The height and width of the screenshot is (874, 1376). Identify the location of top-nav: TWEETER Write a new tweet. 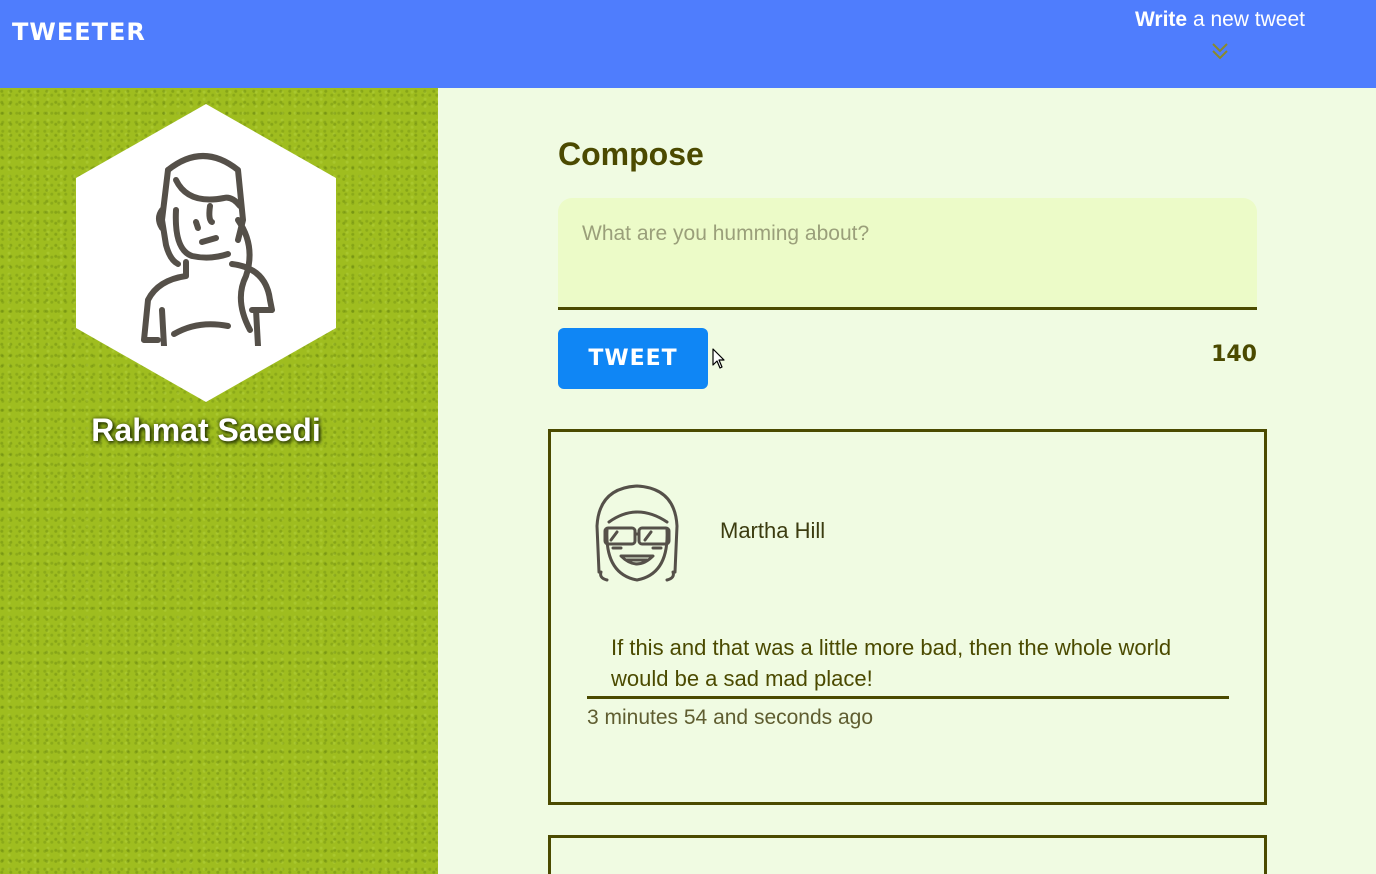
(688, 44).